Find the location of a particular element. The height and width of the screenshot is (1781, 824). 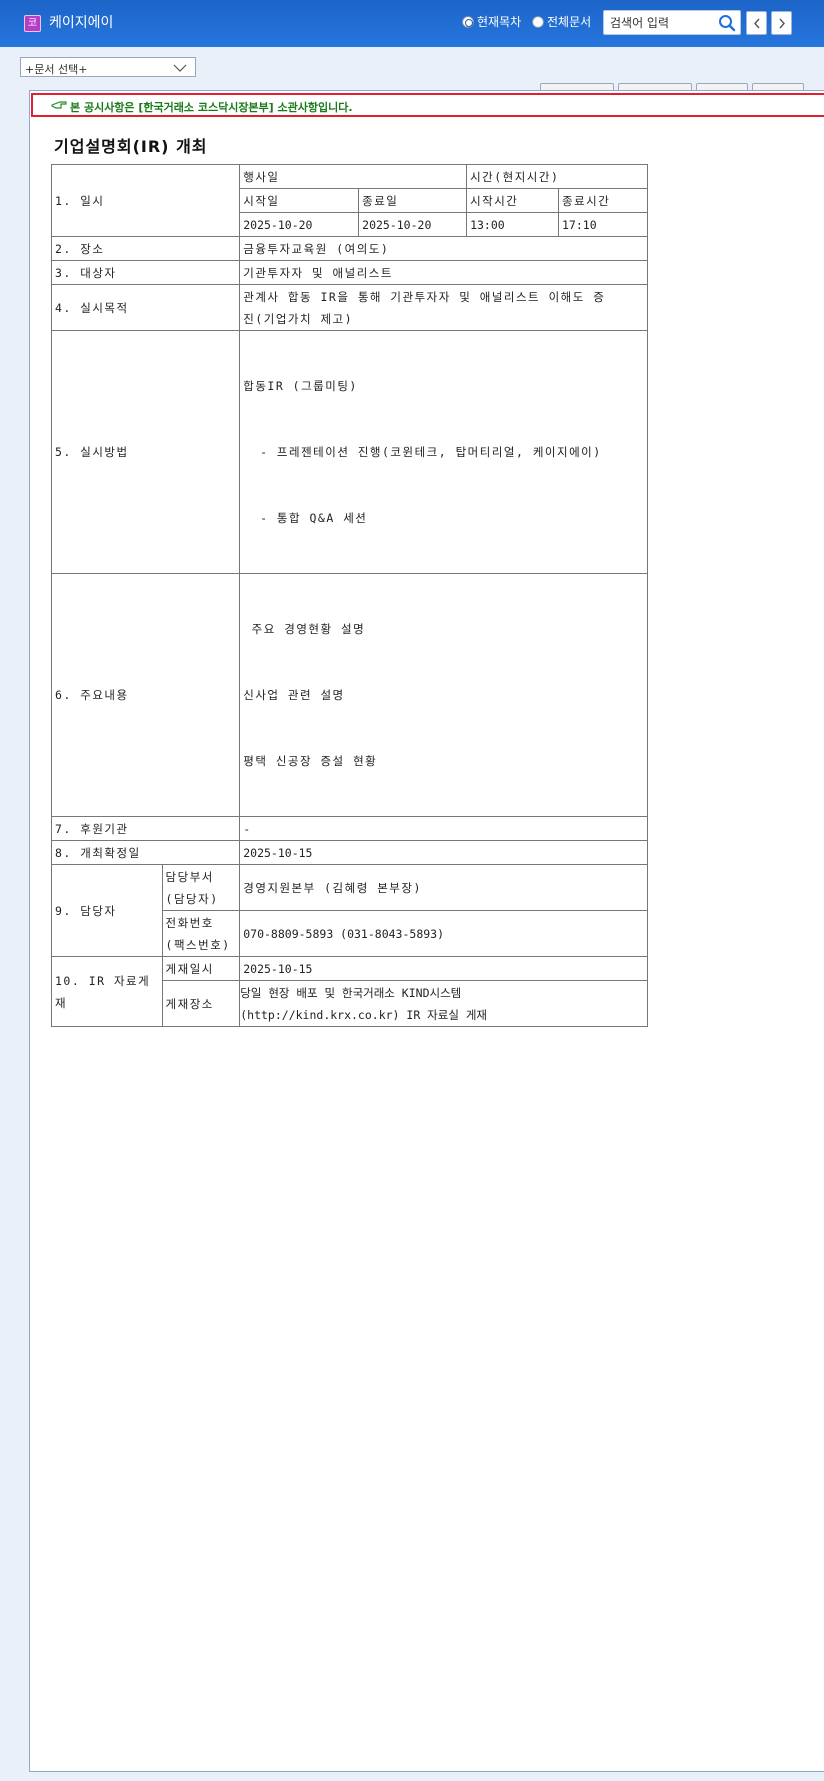

search-box is located at coordinates (672, 22).